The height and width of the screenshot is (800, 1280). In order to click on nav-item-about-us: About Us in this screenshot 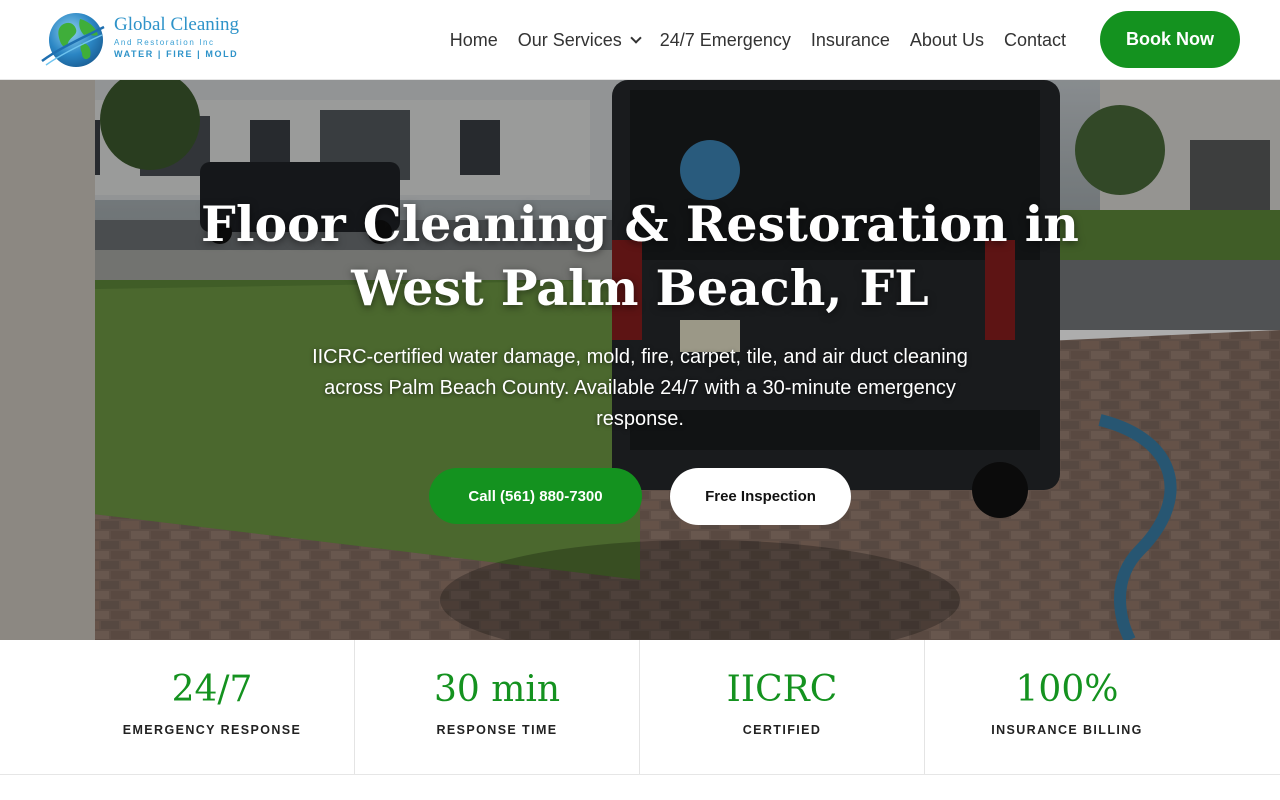, I will do `click(947, 40)`.